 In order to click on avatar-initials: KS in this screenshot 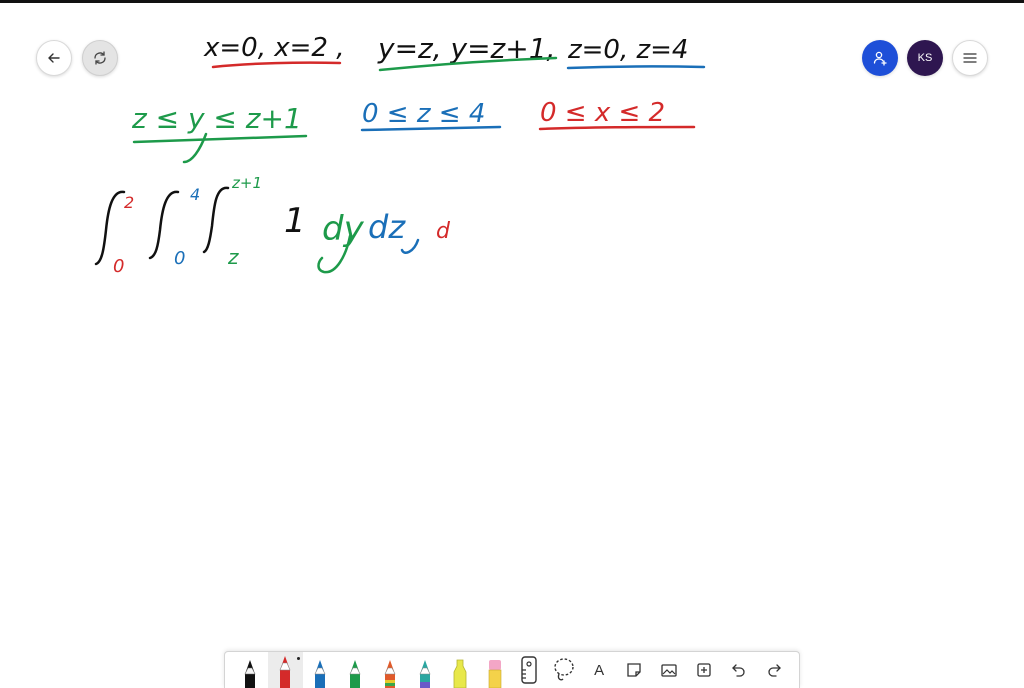, I will do `click(925, 58)`.